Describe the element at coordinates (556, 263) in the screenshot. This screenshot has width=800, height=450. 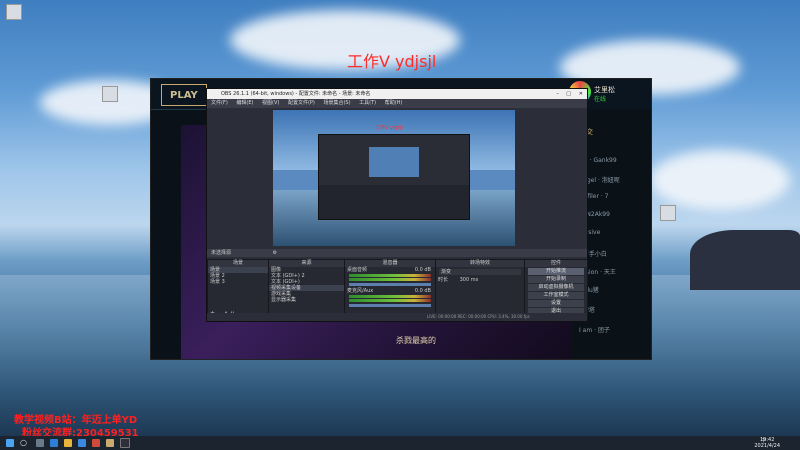
I see `controls-header: 控件` at that location.